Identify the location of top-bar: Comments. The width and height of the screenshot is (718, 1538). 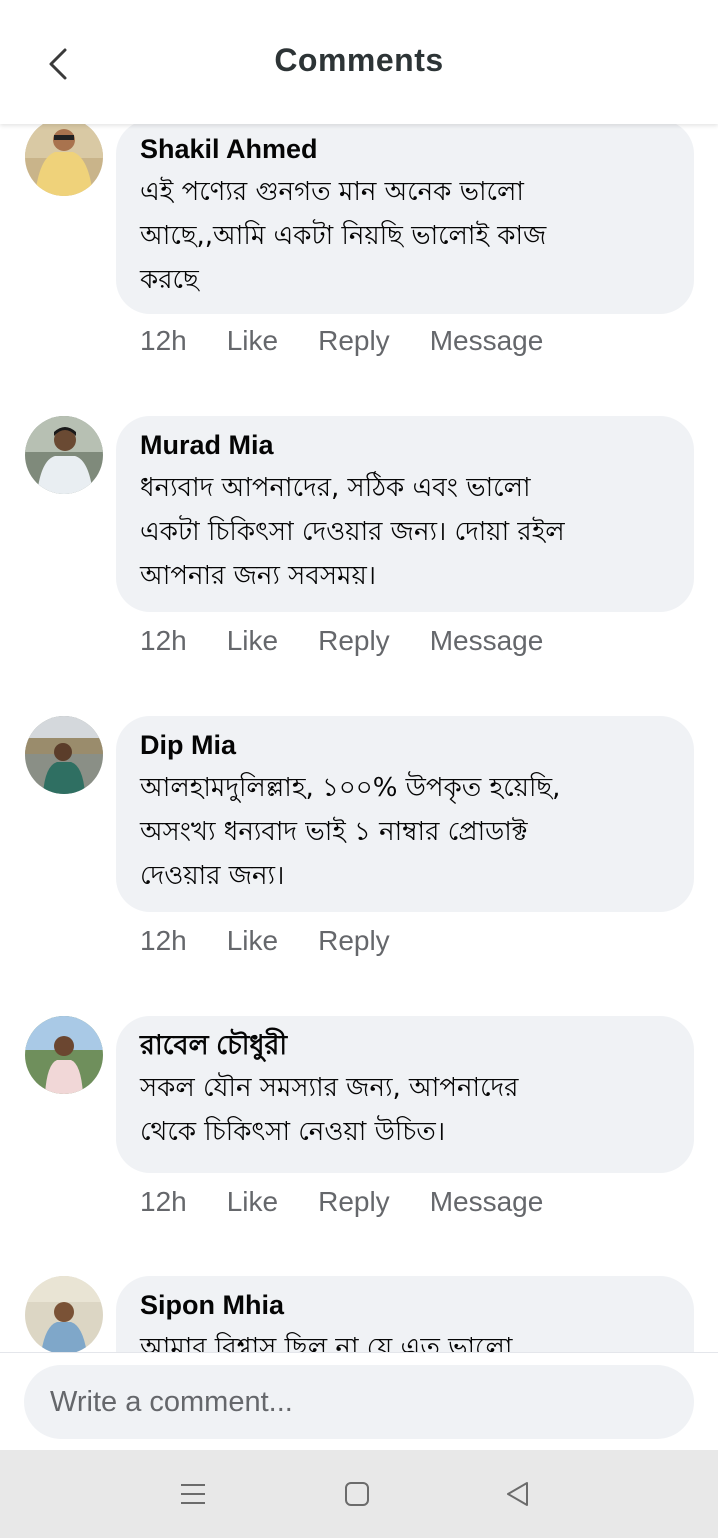
(359, 62).